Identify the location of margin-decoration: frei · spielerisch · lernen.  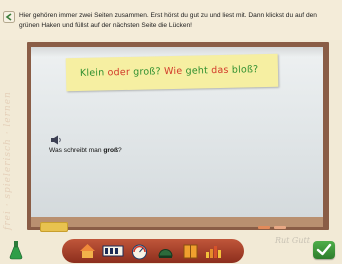
(8, 160).